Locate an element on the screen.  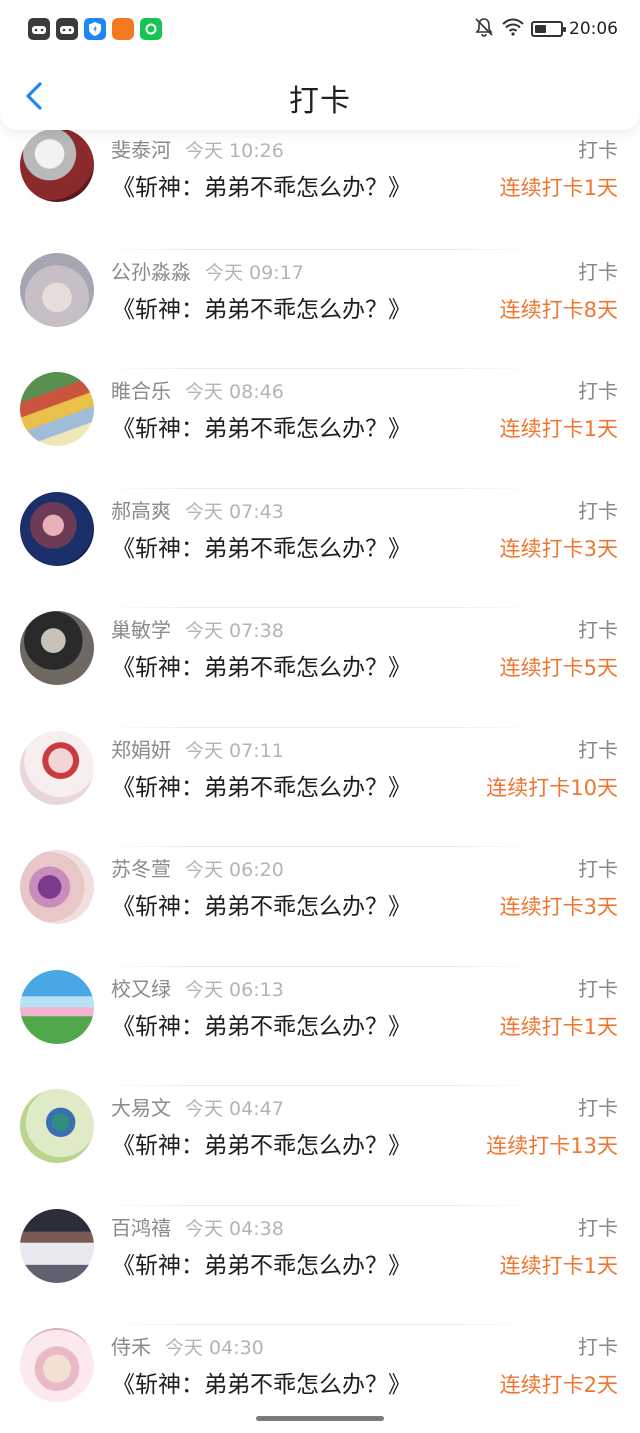
list-item: 斐泰河 今天 10:26 《斩神：弟弟不乖怎么办？》 打卡 连续打卡1天 is located at coordinates (320, 189).